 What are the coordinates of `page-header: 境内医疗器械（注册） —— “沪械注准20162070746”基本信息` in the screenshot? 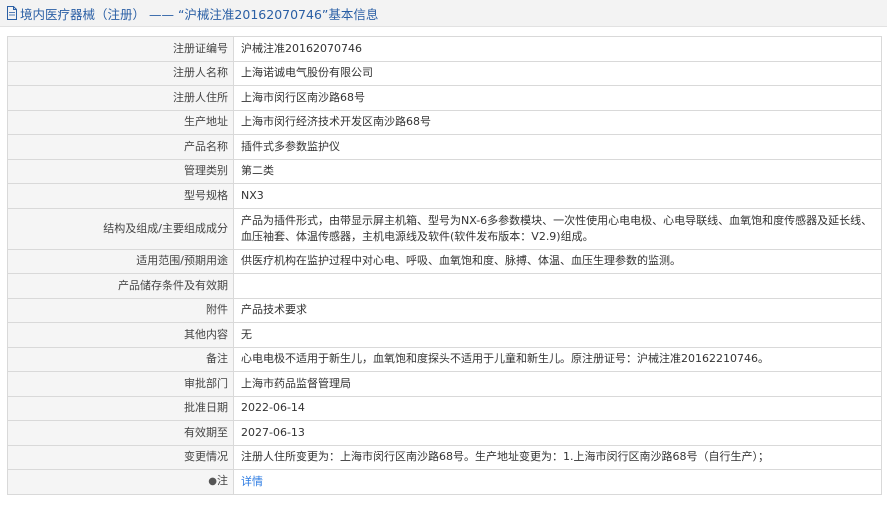 It's located at (443, 13).